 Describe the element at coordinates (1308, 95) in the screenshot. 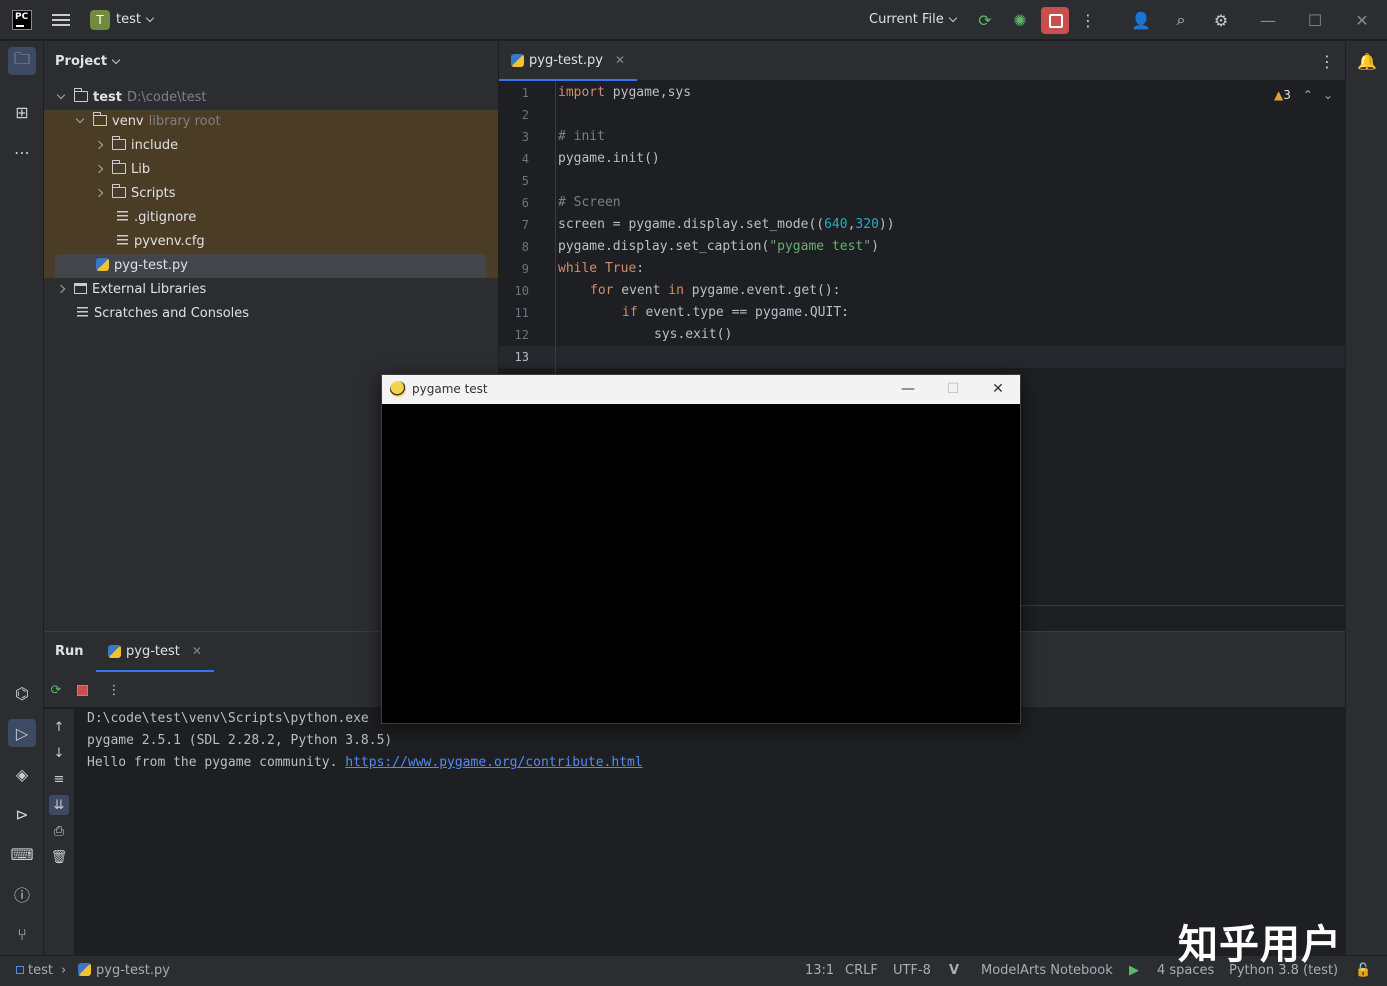

I see `chevron-up-icon: ⌃` at that location.